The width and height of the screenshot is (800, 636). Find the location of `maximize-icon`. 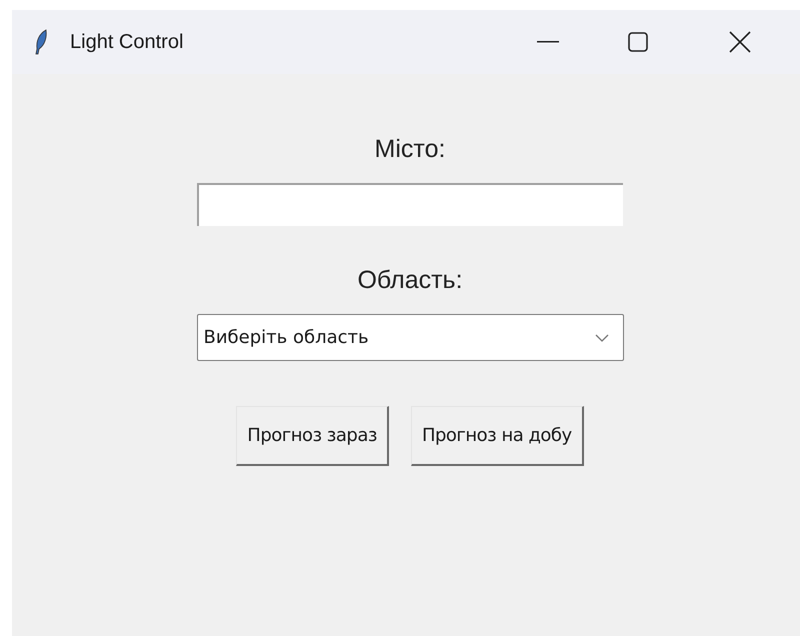

maximize-icon is located at coordinates (638, 42).